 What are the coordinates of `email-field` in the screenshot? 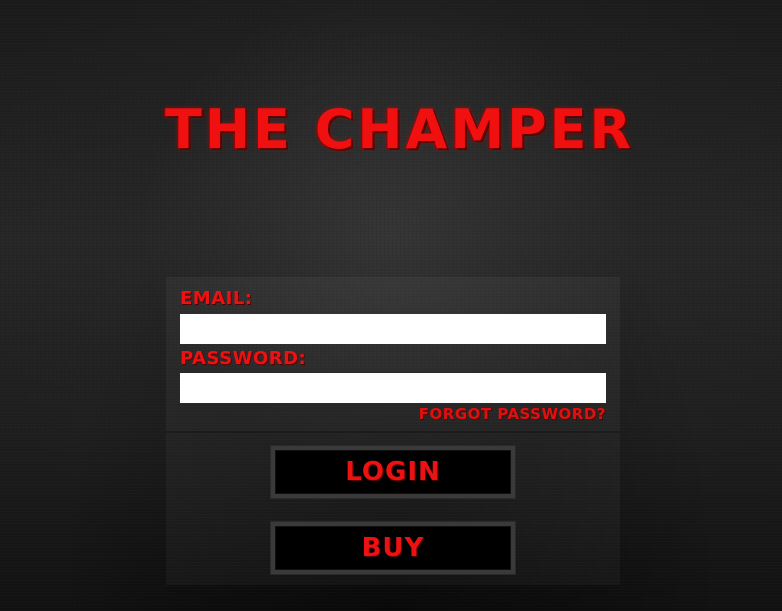 It's located at (393, 329).